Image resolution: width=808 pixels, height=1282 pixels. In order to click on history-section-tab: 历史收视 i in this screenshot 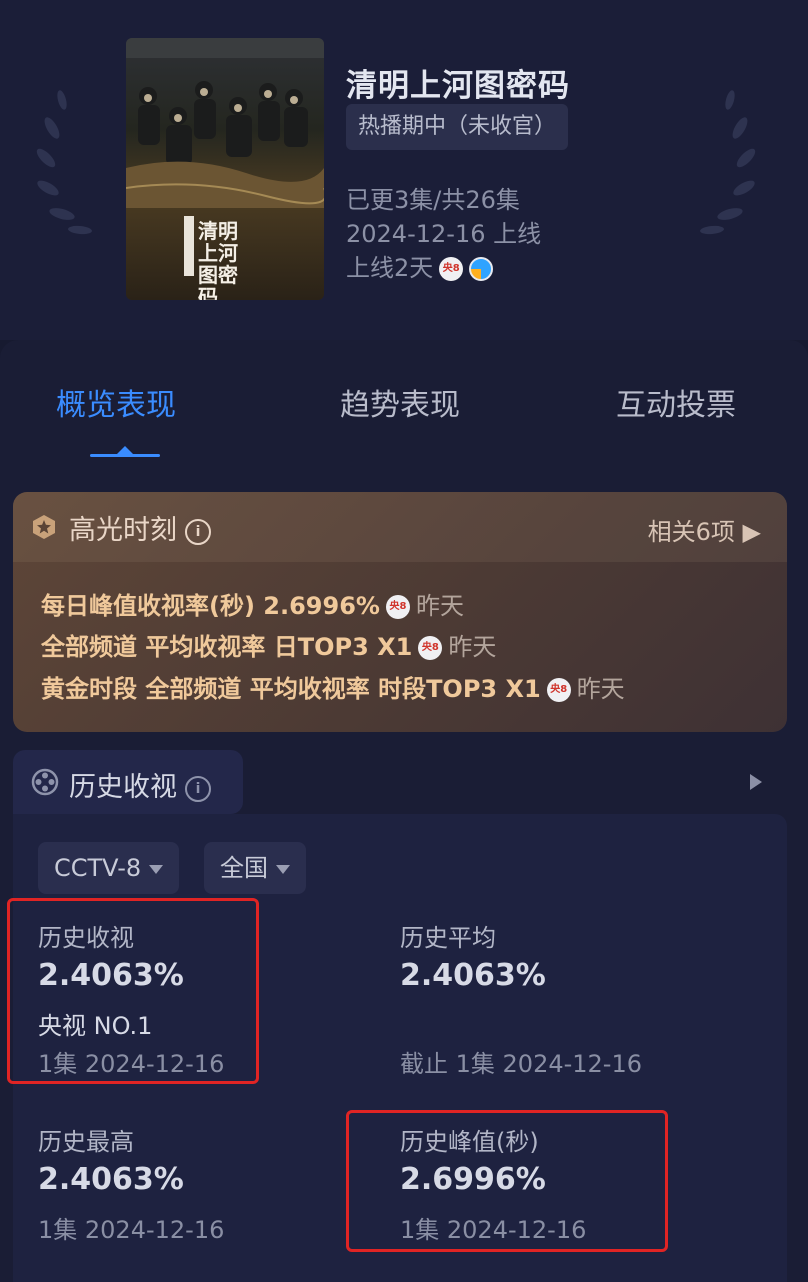, I will do `click(128, 782)`.